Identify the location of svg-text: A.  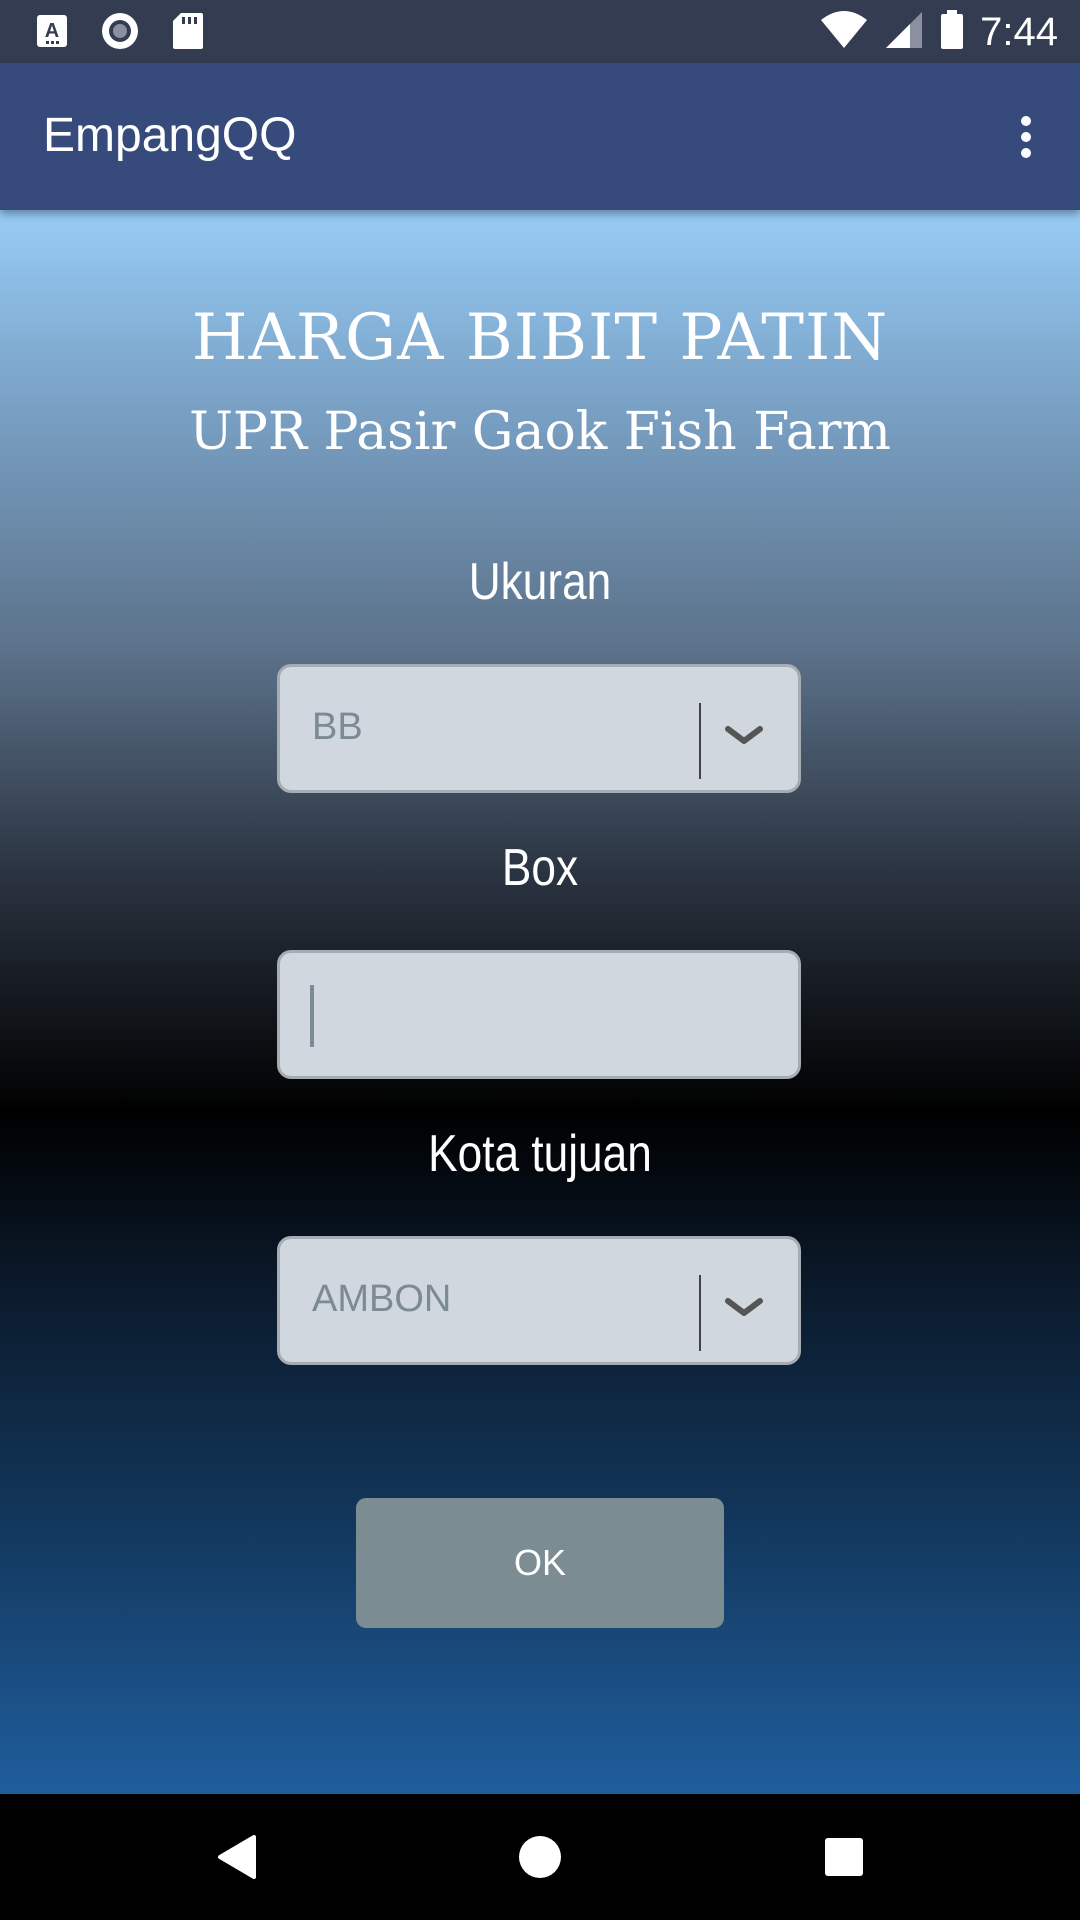
(52, 31).